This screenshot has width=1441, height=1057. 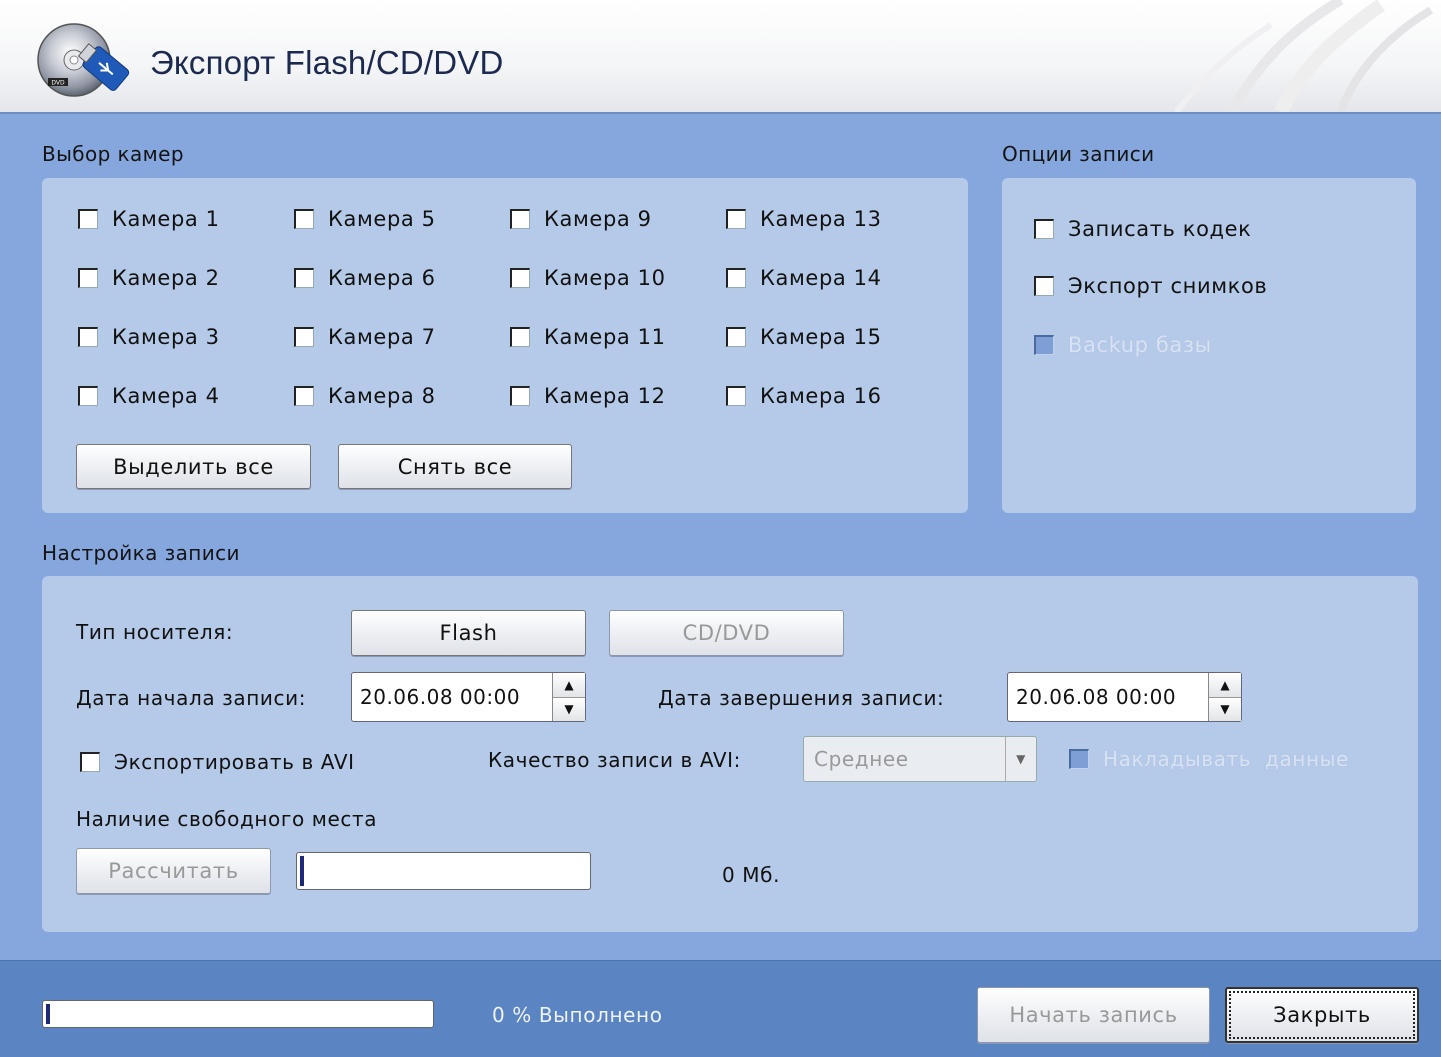 What do you see at coordinates (581, 219) in the screenshot?
I see `camera-9-checkbox: Камера 9` at bounding box center [581, 219].